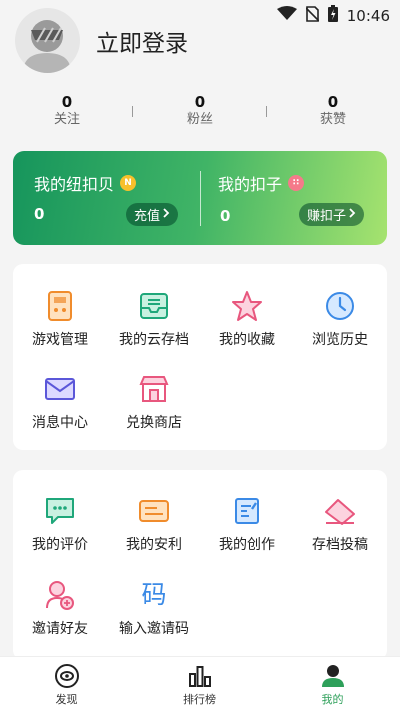 The height and width of the screenshot is (711, 400). Describe the element at coordinates (154, 511) in the screenshot. I see `card-icon` at that location.